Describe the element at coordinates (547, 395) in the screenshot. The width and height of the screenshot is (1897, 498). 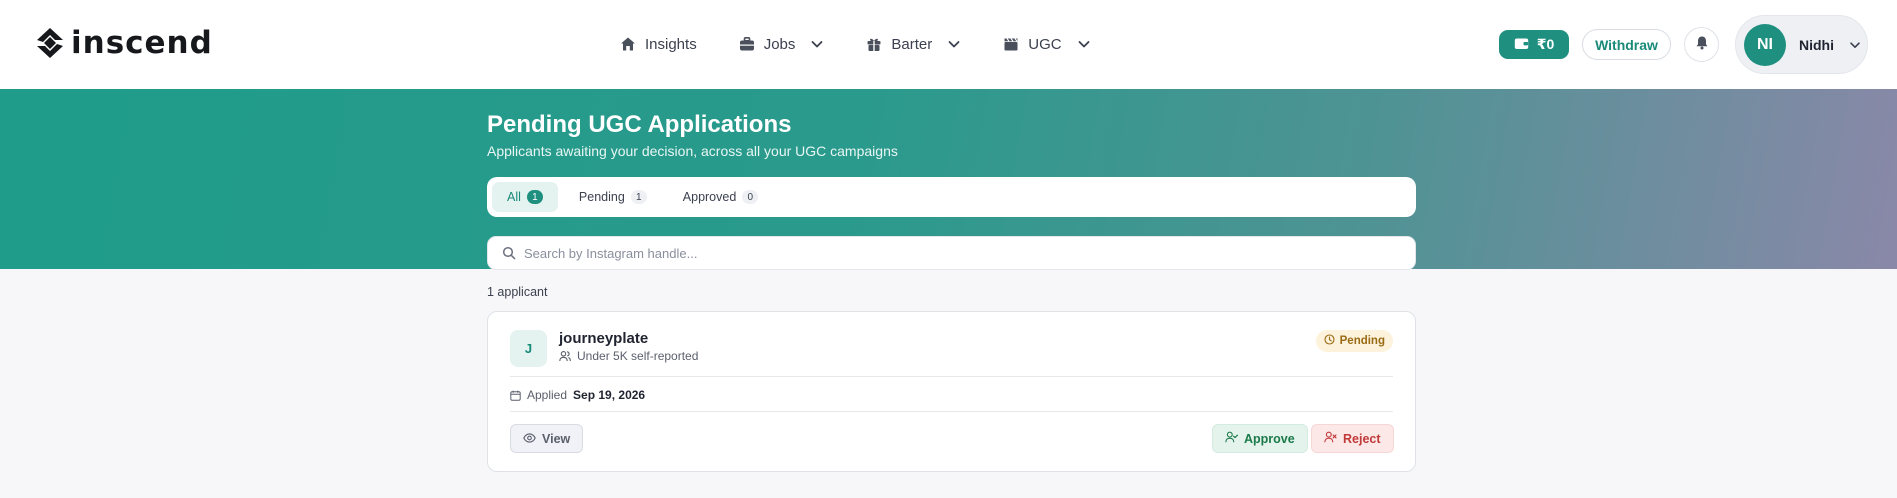
I see `applied-label: Applied` at that location.